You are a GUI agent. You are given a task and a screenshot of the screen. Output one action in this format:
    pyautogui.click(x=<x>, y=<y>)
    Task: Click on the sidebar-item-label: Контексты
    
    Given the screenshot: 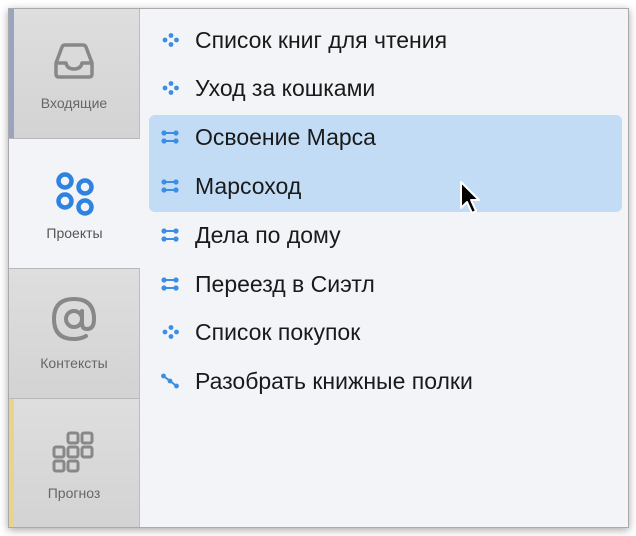 What is the action you would take?
    pyautogui.click(x=74, y=363)
    